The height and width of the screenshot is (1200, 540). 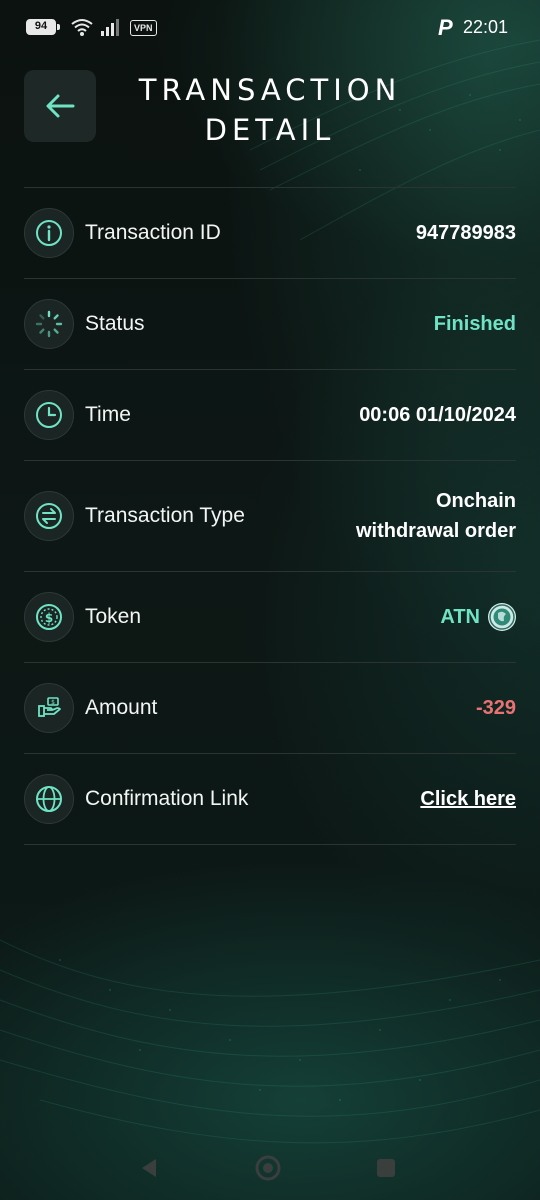 What do you see at coordinates (49, 799) in the screenshot?
I see `globe-icon` at bounding box center [49, 799].